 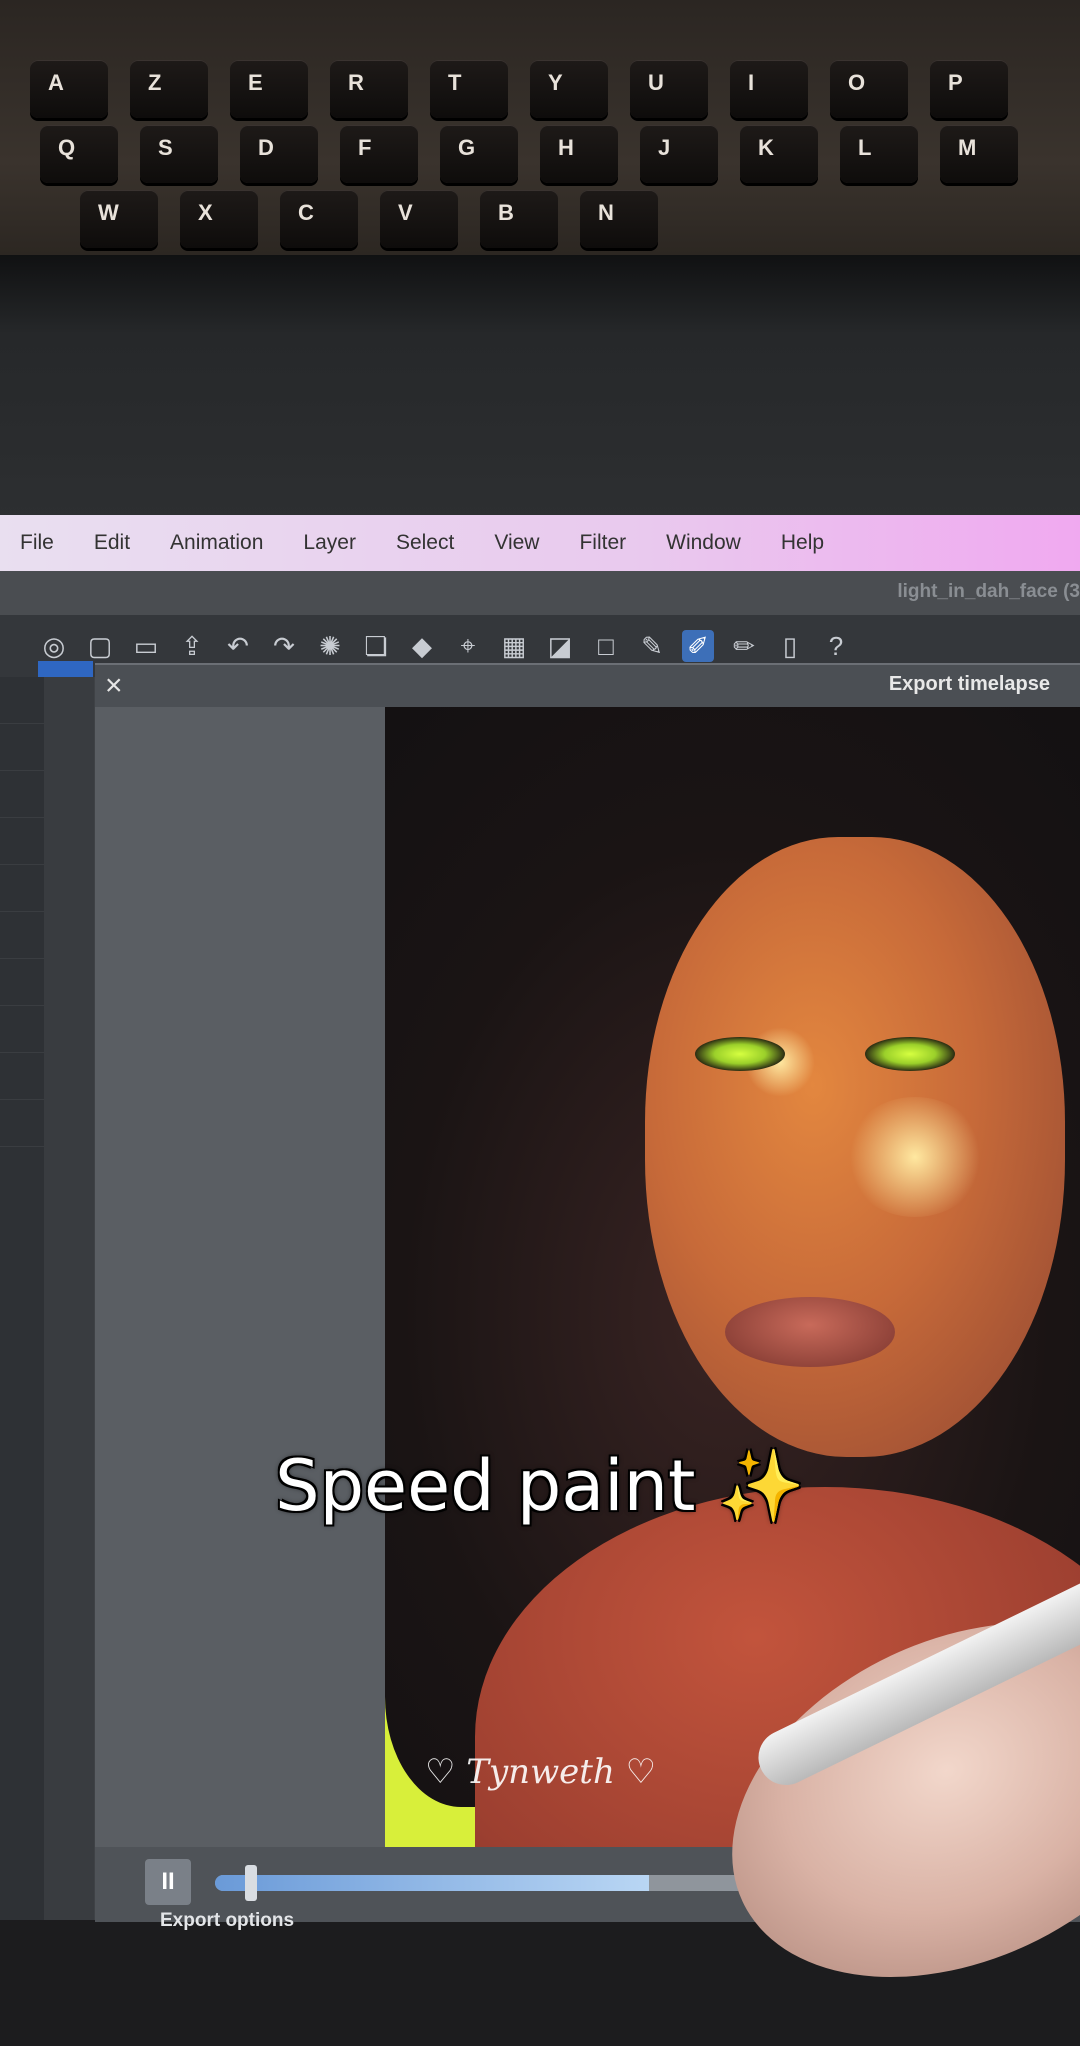 I want to click on key: S, so click(x=179, y=154).